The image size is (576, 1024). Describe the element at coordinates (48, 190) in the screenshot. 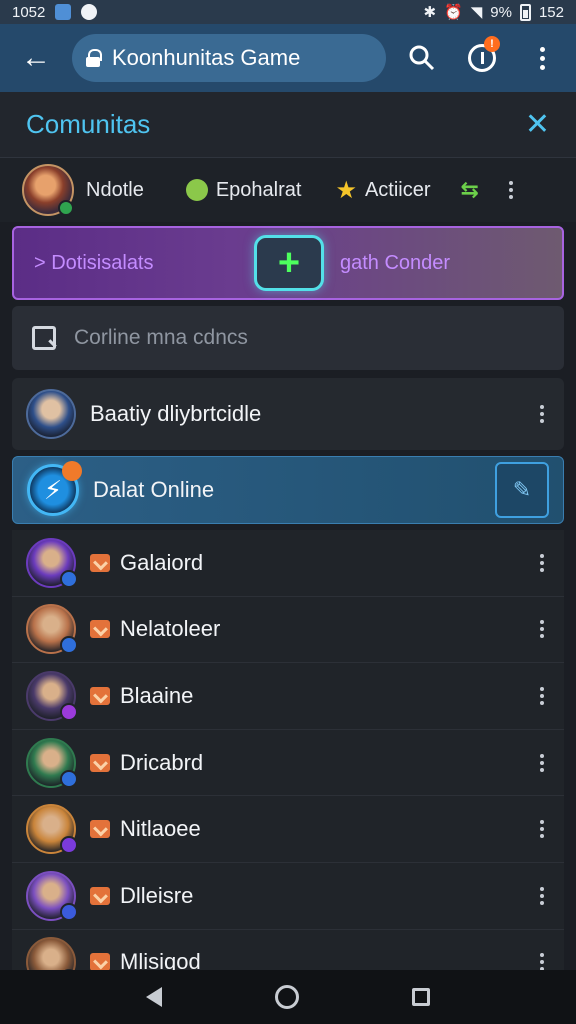

I see `user-avatar` at that location.